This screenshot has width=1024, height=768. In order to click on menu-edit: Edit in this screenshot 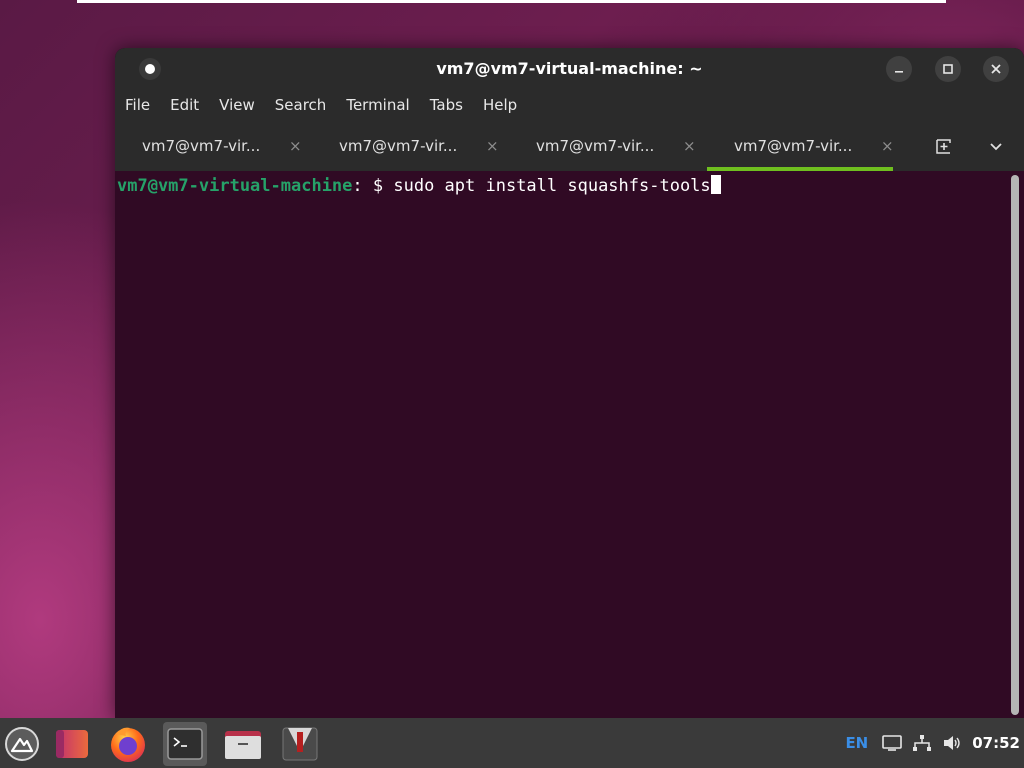, I will do `click(184, 105)`.